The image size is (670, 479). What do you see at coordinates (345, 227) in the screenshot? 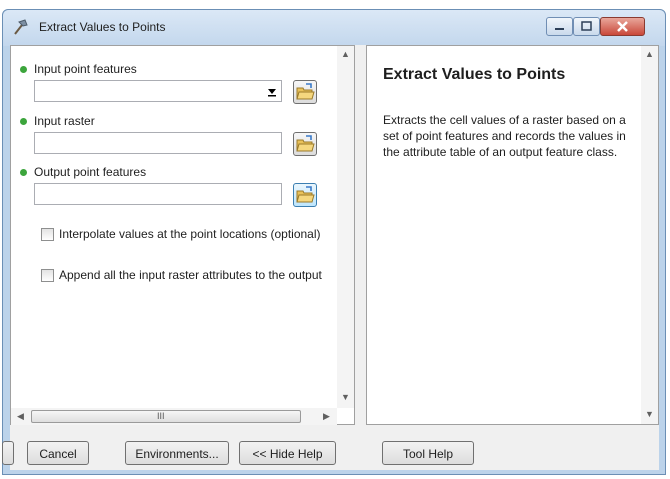
I see `parameters-vertical-scrollbar: ▲ ▼` at bounding box center [345, 227].